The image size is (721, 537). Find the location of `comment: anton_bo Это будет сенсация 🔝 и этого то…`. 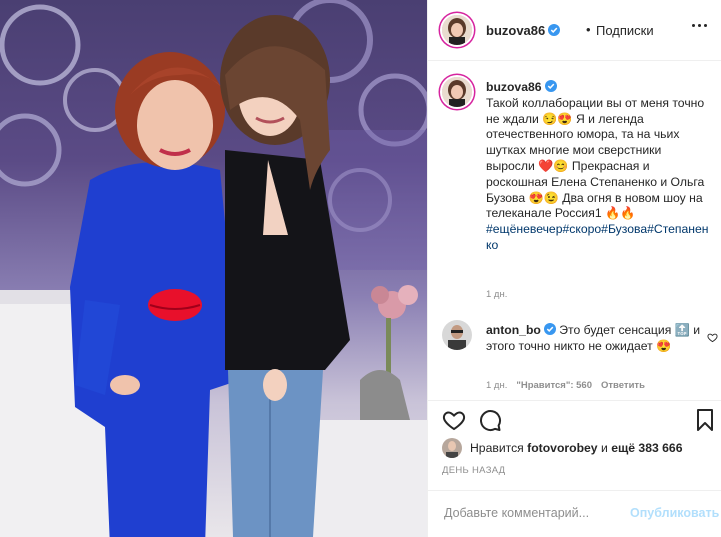

comment: anton_bo Это будет сенсация 🔝 и этого то… is located at coordinates (593, 339).